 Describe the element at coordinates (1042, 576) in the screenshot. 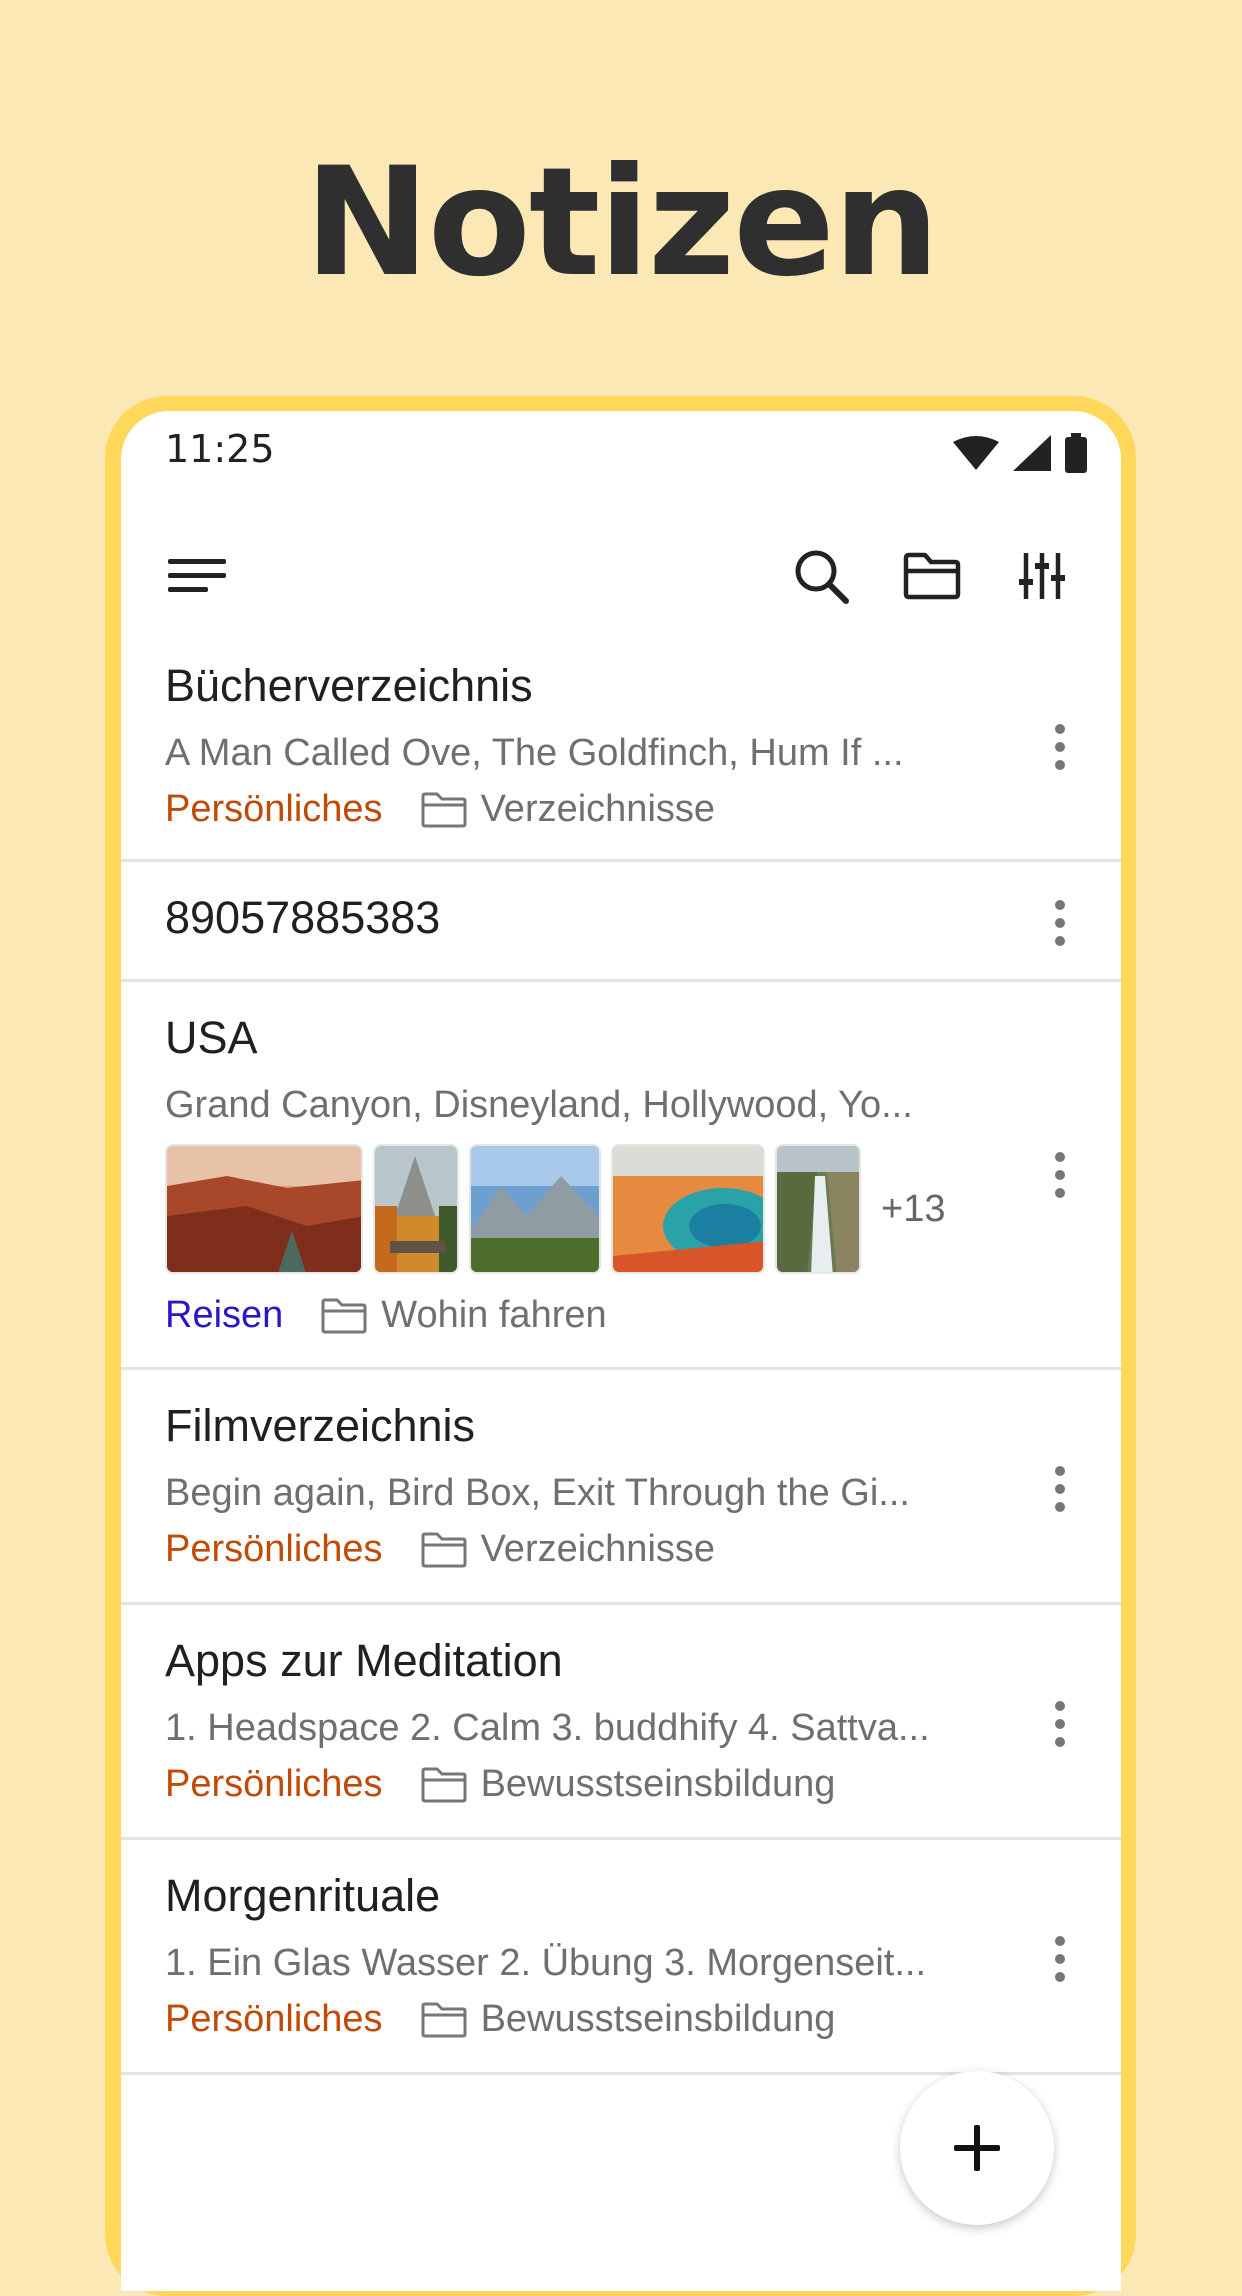

I see `filter-sliders-icon` at that location.